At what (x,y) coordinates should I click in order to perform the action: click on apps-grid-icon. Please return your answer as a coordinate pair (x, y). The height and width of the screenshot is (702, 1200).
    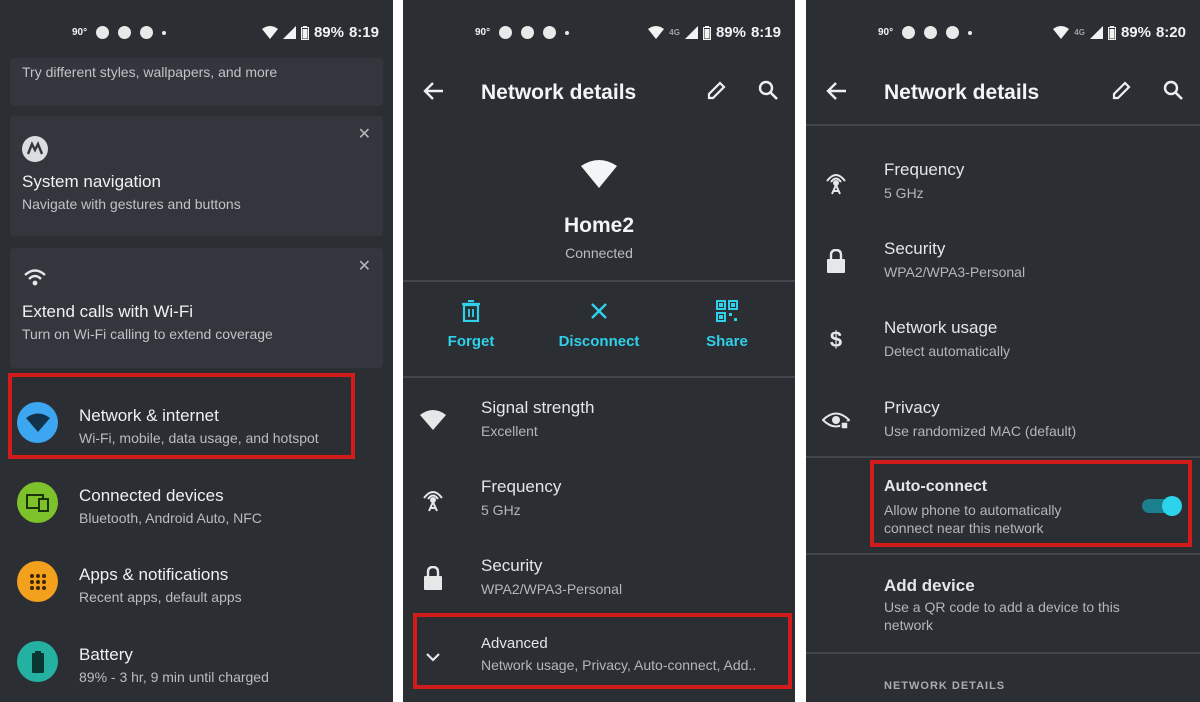
    Looking at the image, I should click on (37, 581).